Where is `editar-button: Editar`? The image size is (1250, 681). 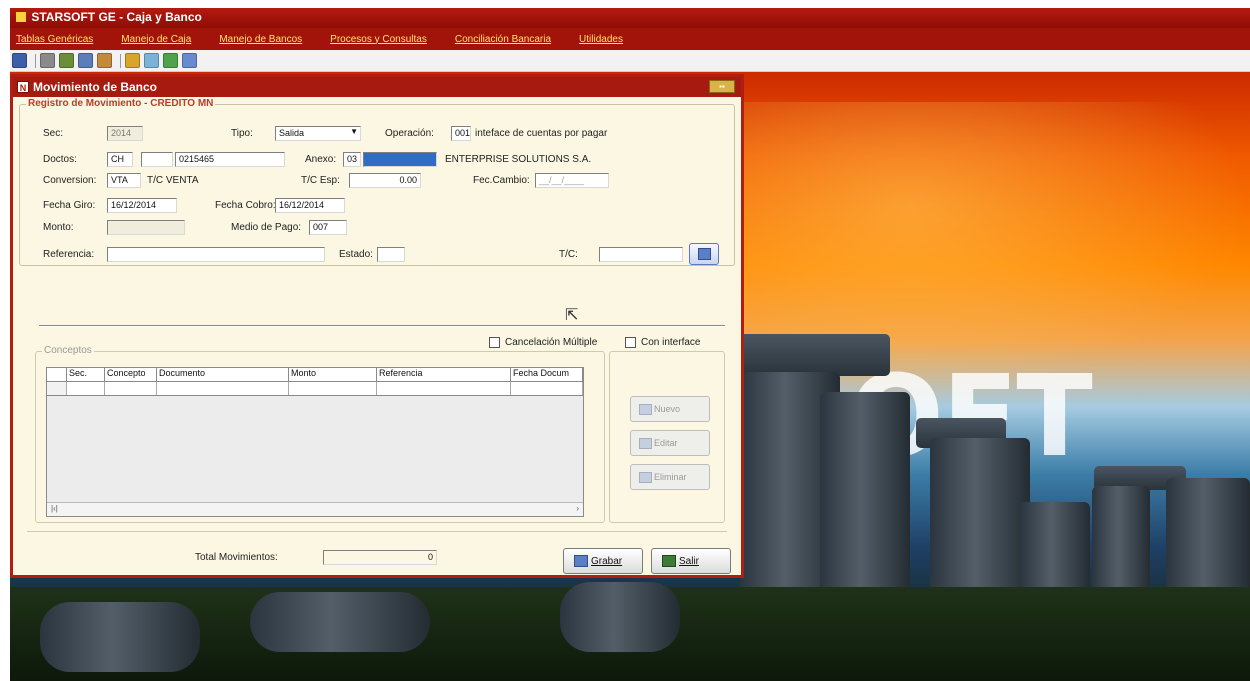 editar-button: Editar is located at coordinates (670, 443).